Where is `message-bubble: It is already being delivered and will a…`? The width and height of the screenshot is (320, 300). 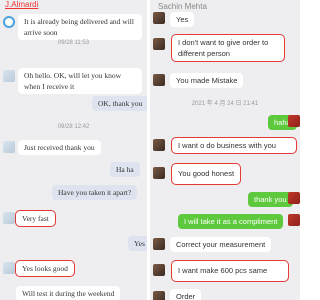
message-bubble: It is already being delivered and will a… is located at coordinates (80, 27).